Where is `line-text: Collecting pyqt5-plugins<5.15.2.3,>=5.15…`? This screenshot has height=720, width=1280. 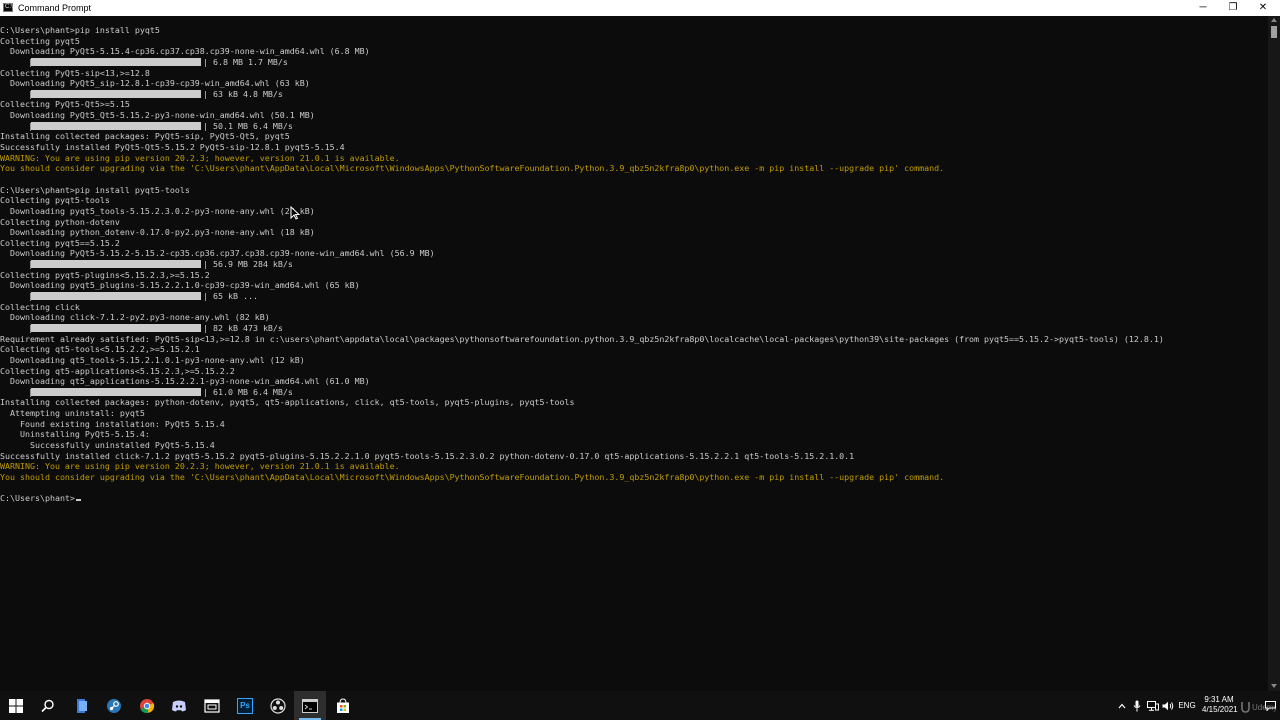
line-text: Collecting pyqt5-plugins<5.15.2.3,>=5.15… is located at coordinates (105, 274).